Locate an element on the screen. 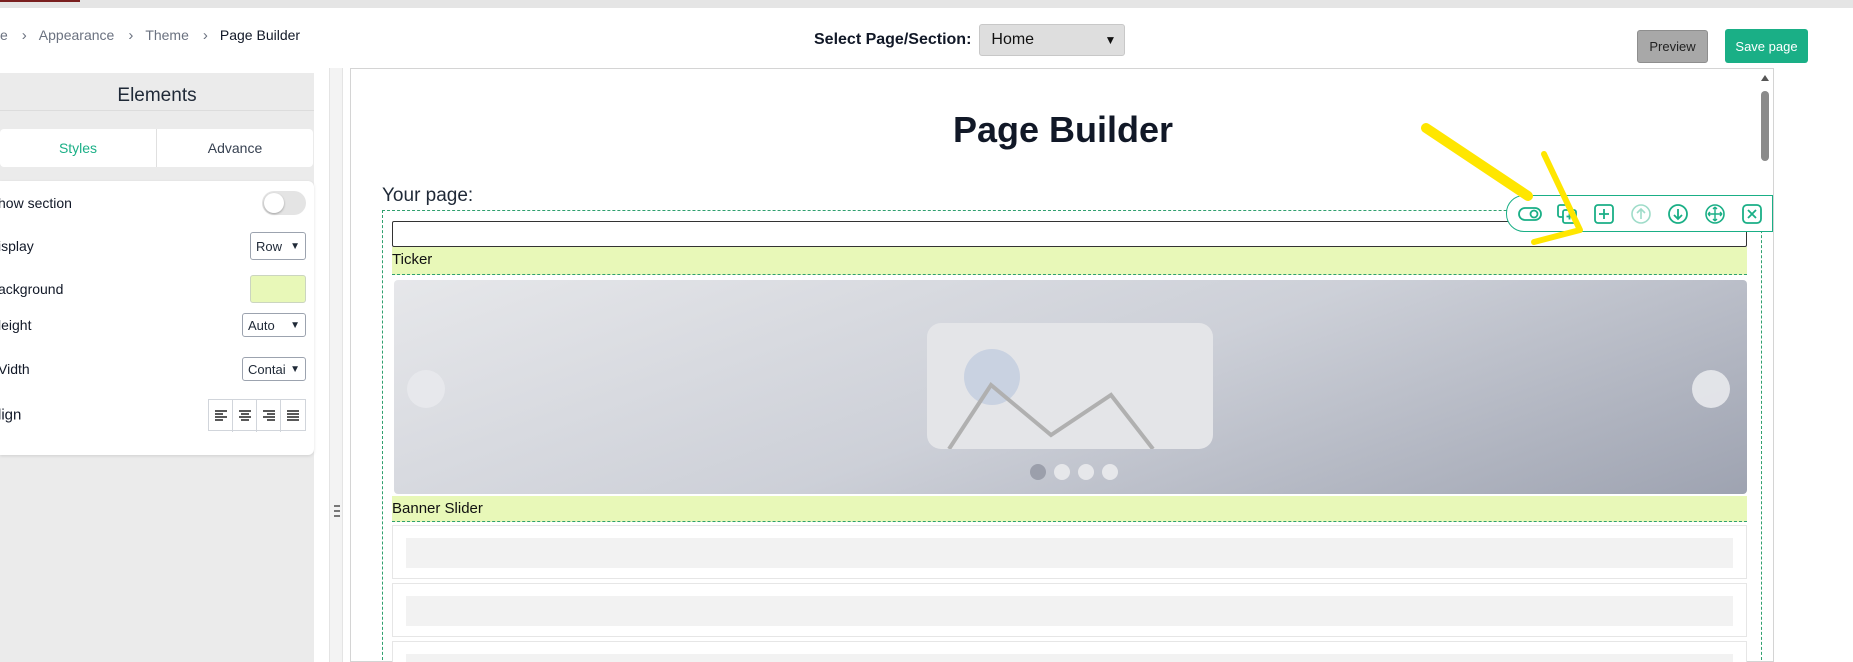  prop-width: Vidth Contai ▼ is located at coordinates (157, 369).